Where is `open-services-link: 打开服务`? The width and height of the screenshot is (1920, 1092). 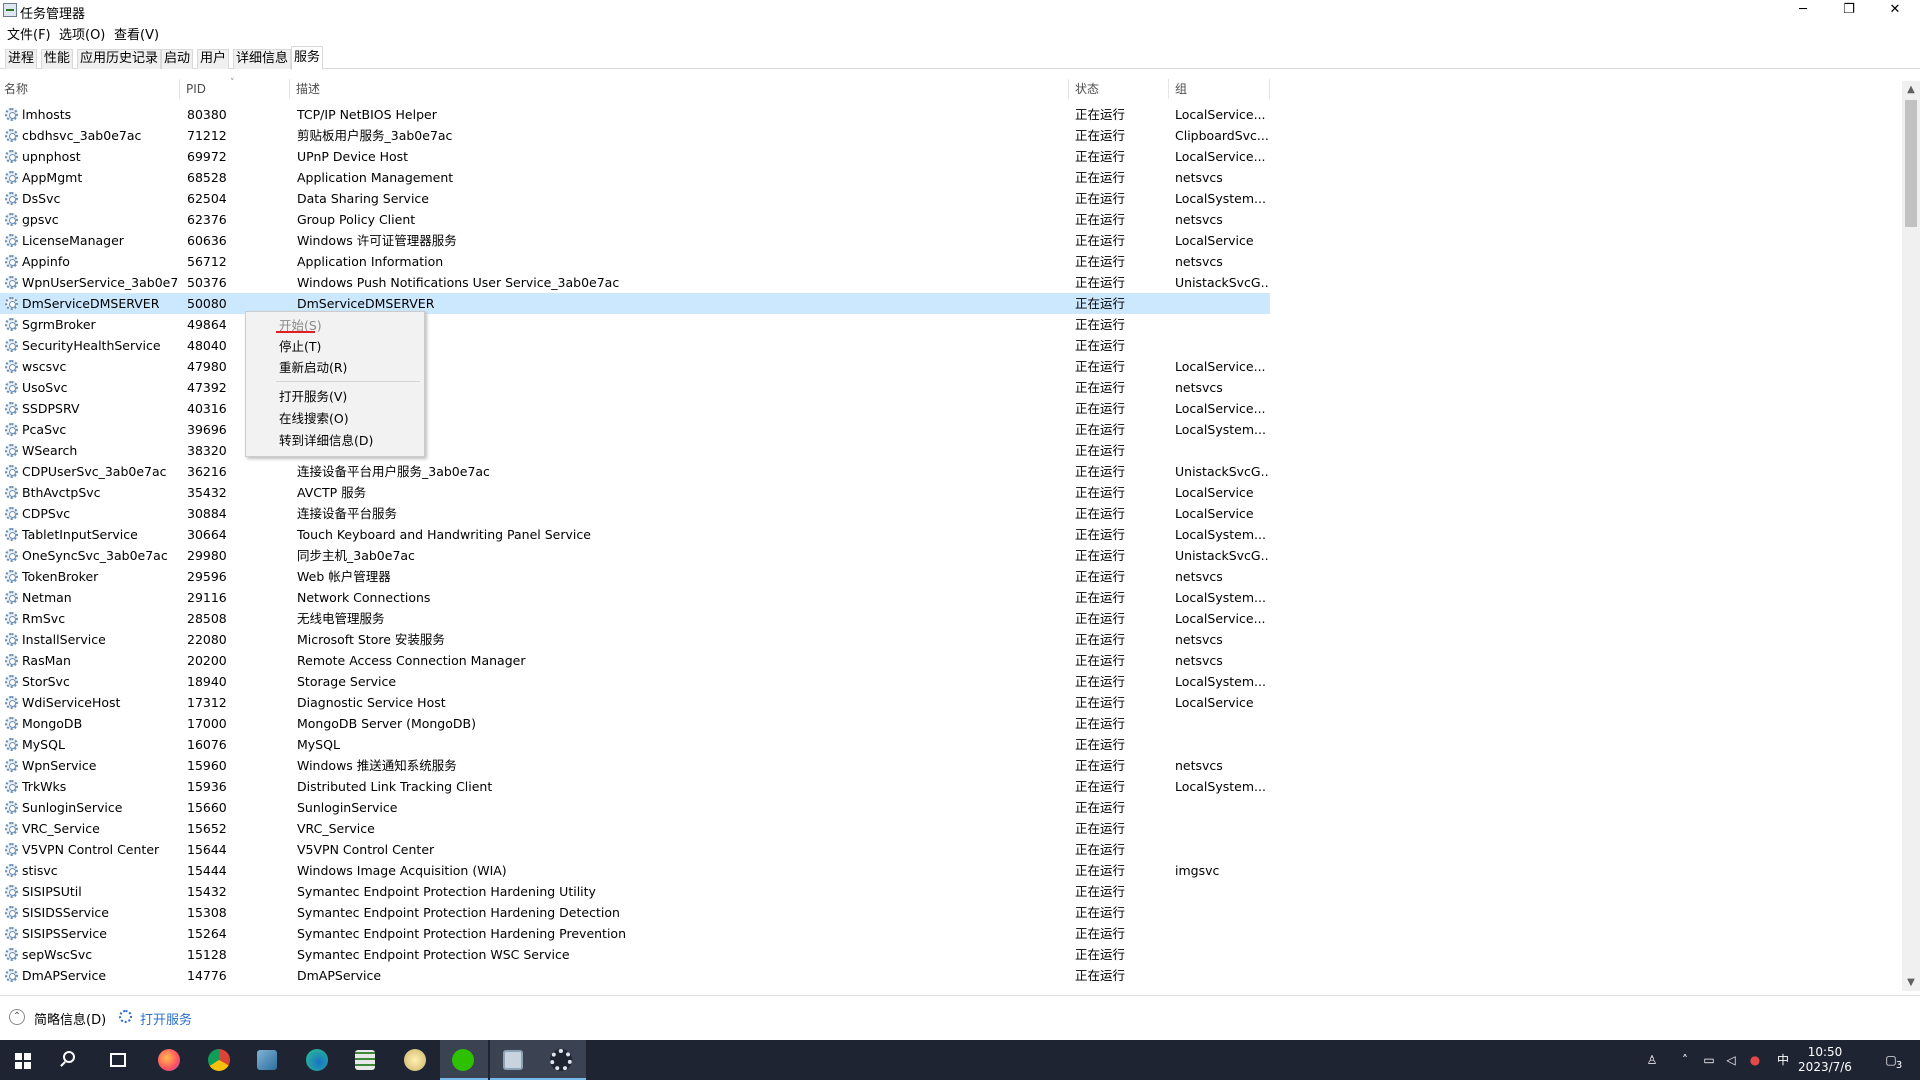 open-services-link: 打开服务 is located at coordinates (166, 1018).